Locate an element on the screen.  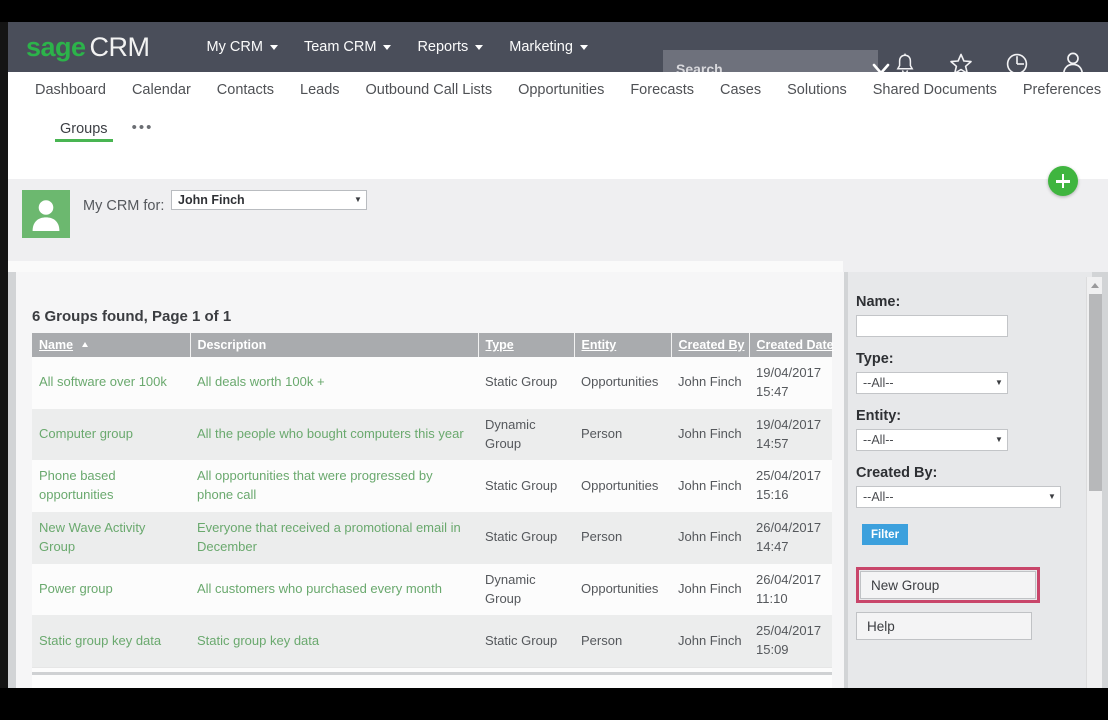
cell-name: New Wave Activity Group is located at coordinates (111, 538).